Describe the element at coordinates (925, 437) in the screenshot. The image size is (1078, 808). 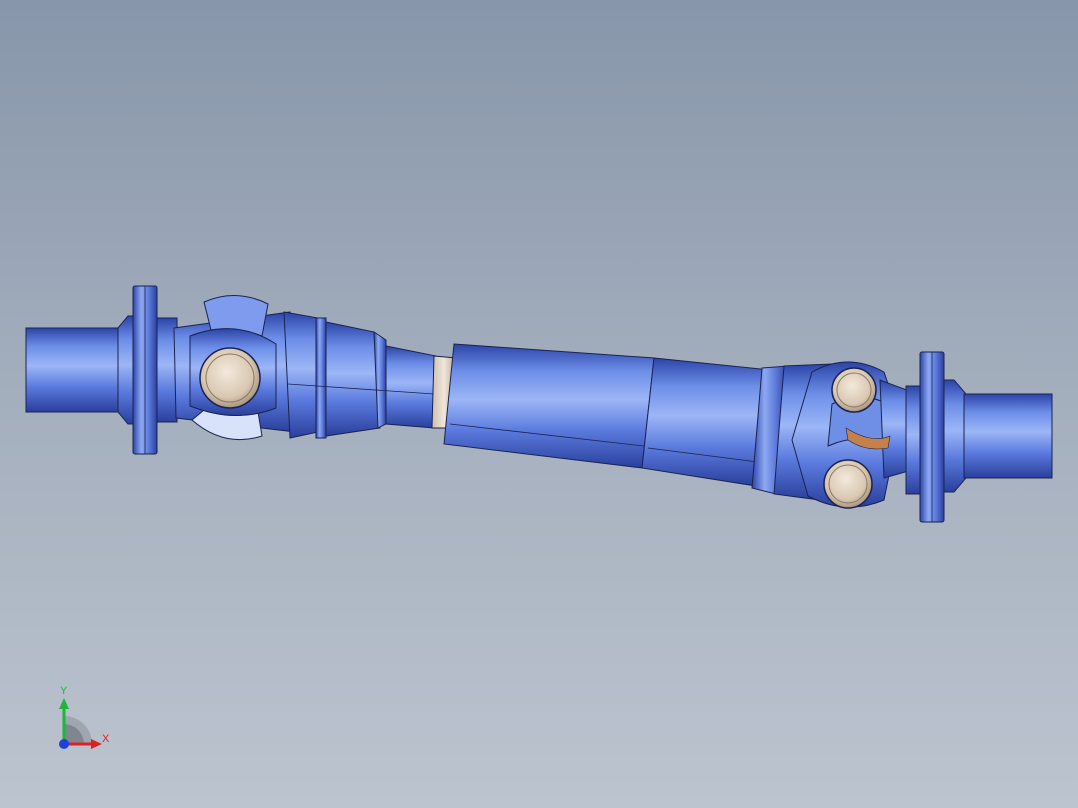
I see `right-flange` at that location.